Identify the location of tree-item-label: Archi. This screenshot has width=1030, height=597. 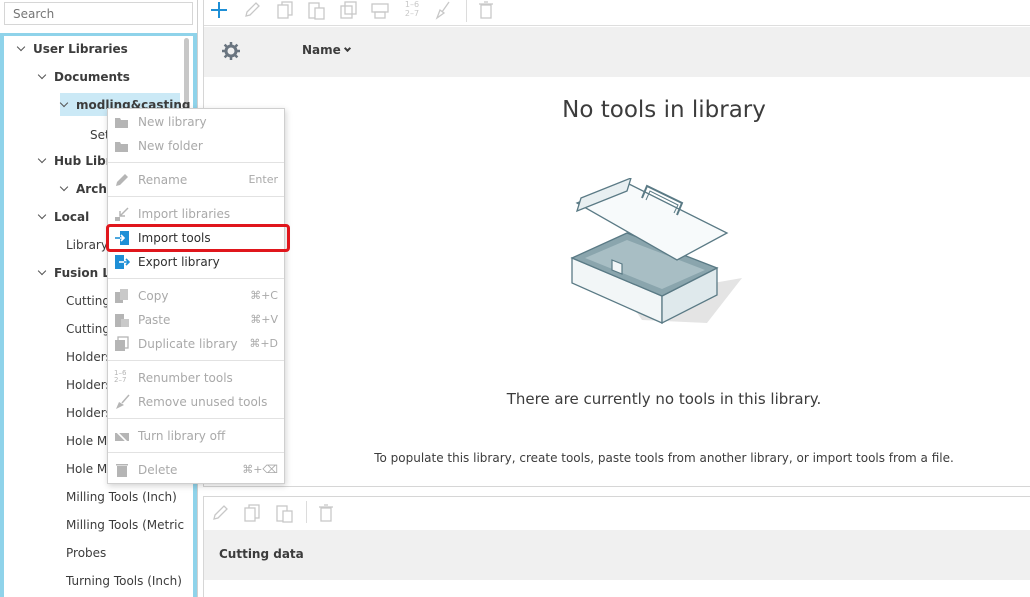
(93, 189).